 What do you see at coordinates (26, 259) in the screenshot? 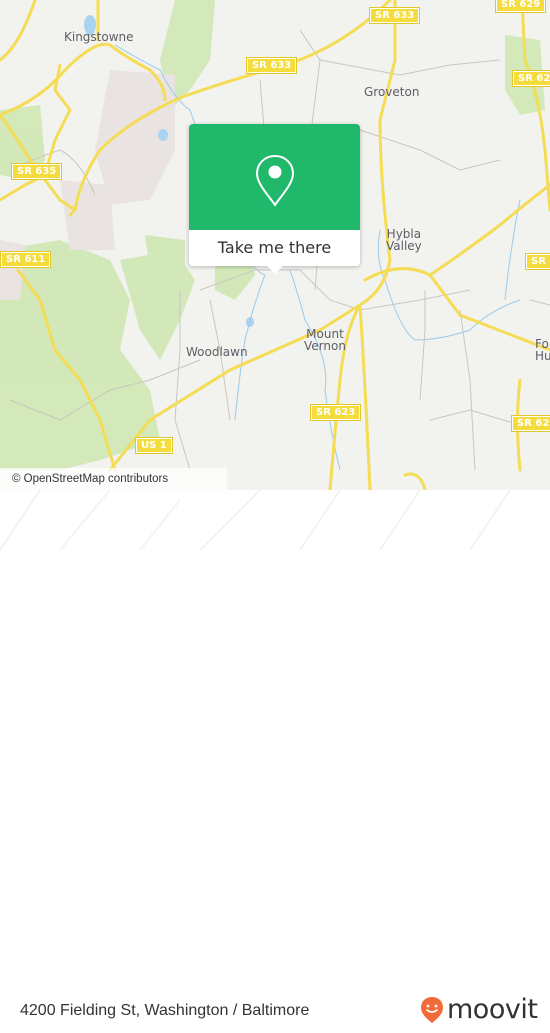
I see `route-shield-sr611: SR 611` at bounding box center [26, 259].